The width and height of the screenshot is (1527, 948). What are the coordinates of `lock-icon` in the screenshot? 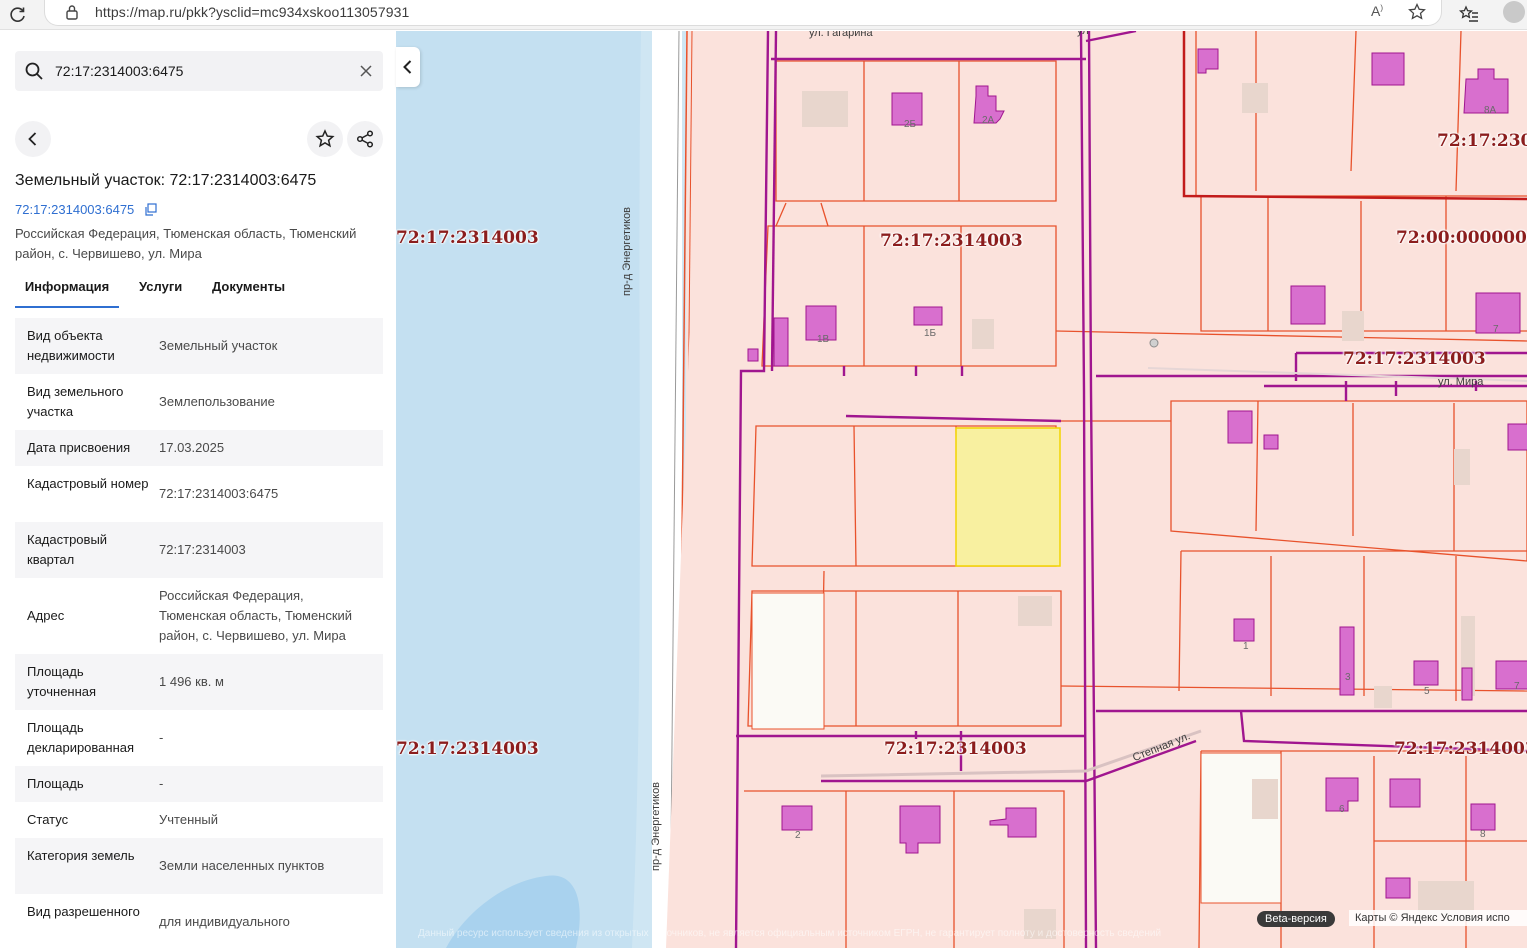 It's located at (72, 12).